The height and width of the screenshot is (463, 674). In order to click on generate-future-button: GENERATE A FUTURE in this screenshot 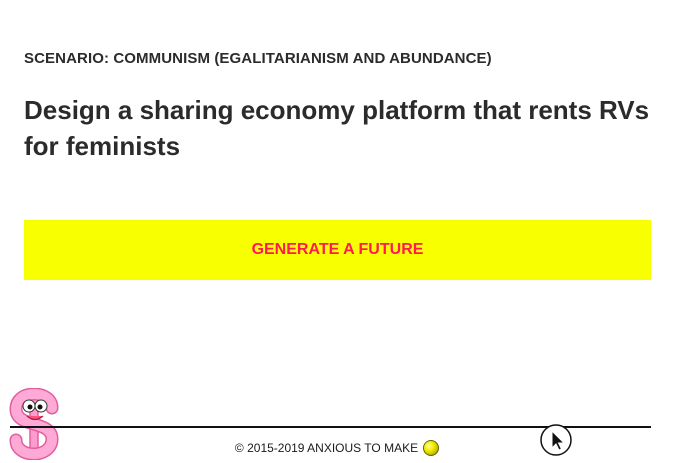, I will do `click(337, 250)`.